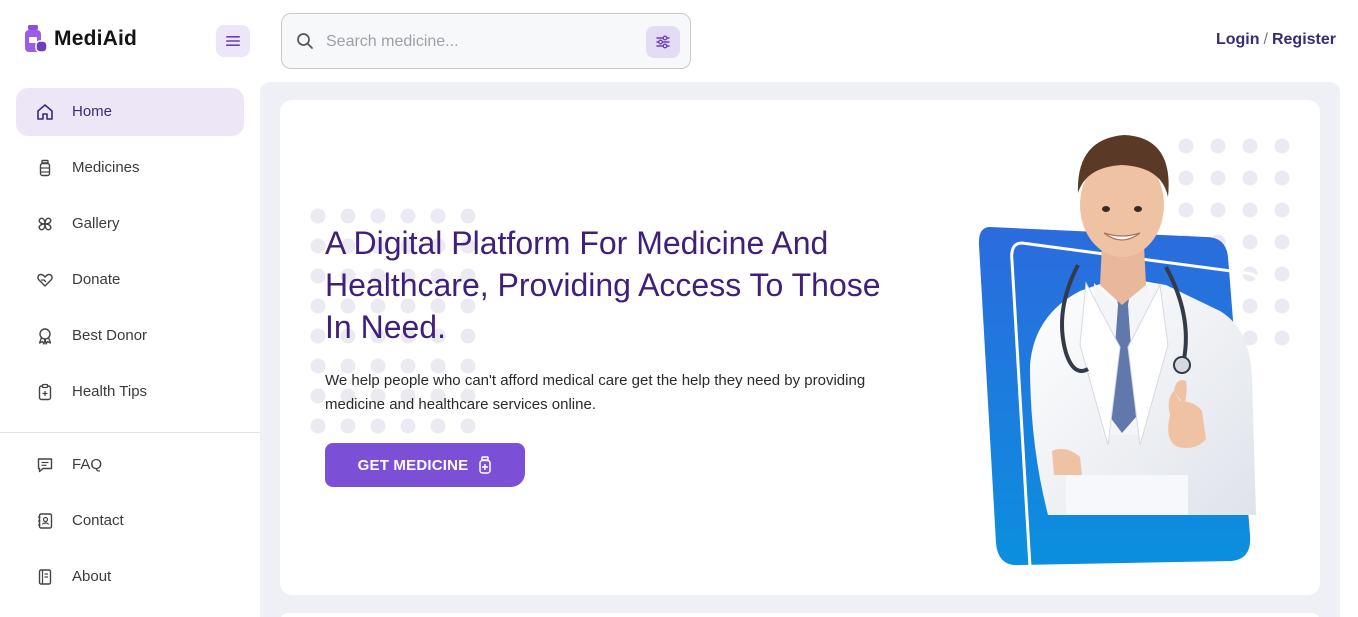 This screenshot has width=1358, height=617. Describe the element at coordinates (413, 465) in the screenshot. I see `cta-label: GET MEDICINE` at that location.